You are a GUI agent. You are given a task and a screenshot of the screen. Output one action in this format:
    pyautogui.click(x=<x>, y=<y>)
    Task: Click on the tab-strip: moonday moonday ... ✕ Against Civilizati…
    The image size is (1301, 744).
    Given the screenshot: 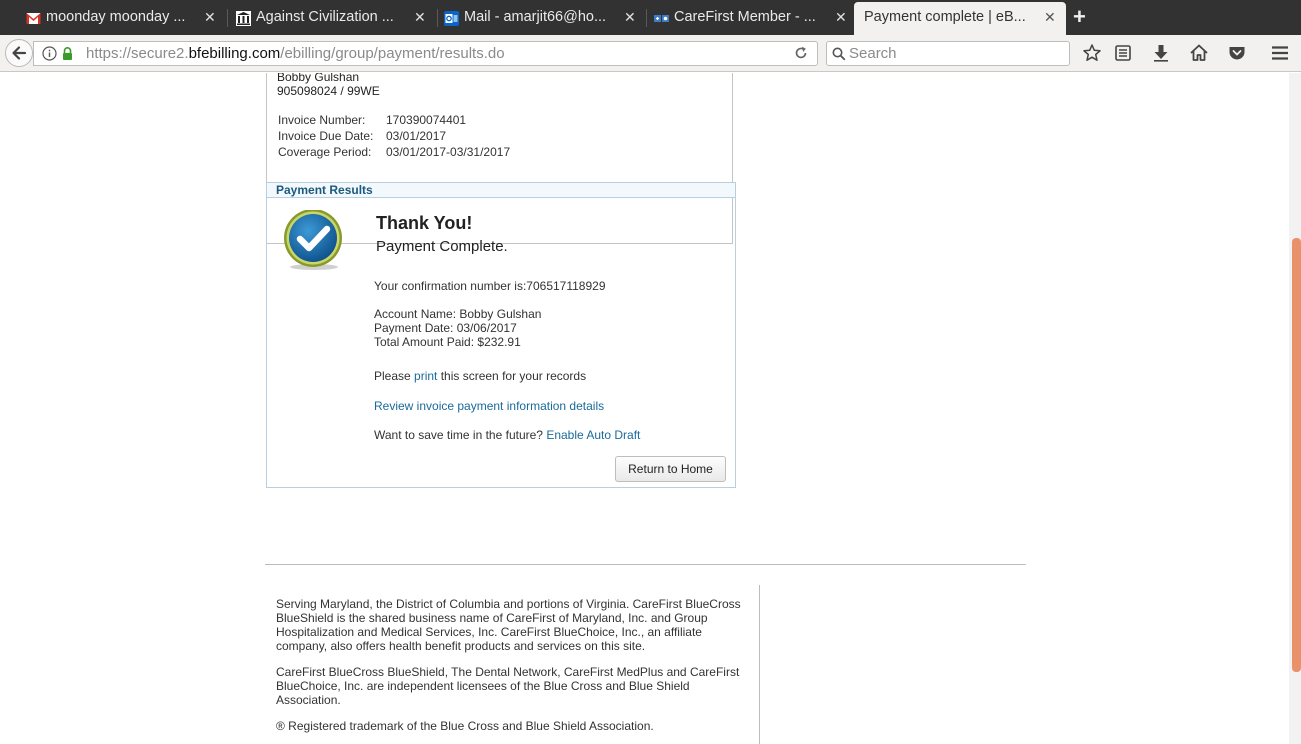 What is the action you would take?
    pyautogui.click(x=650, y=17)
    